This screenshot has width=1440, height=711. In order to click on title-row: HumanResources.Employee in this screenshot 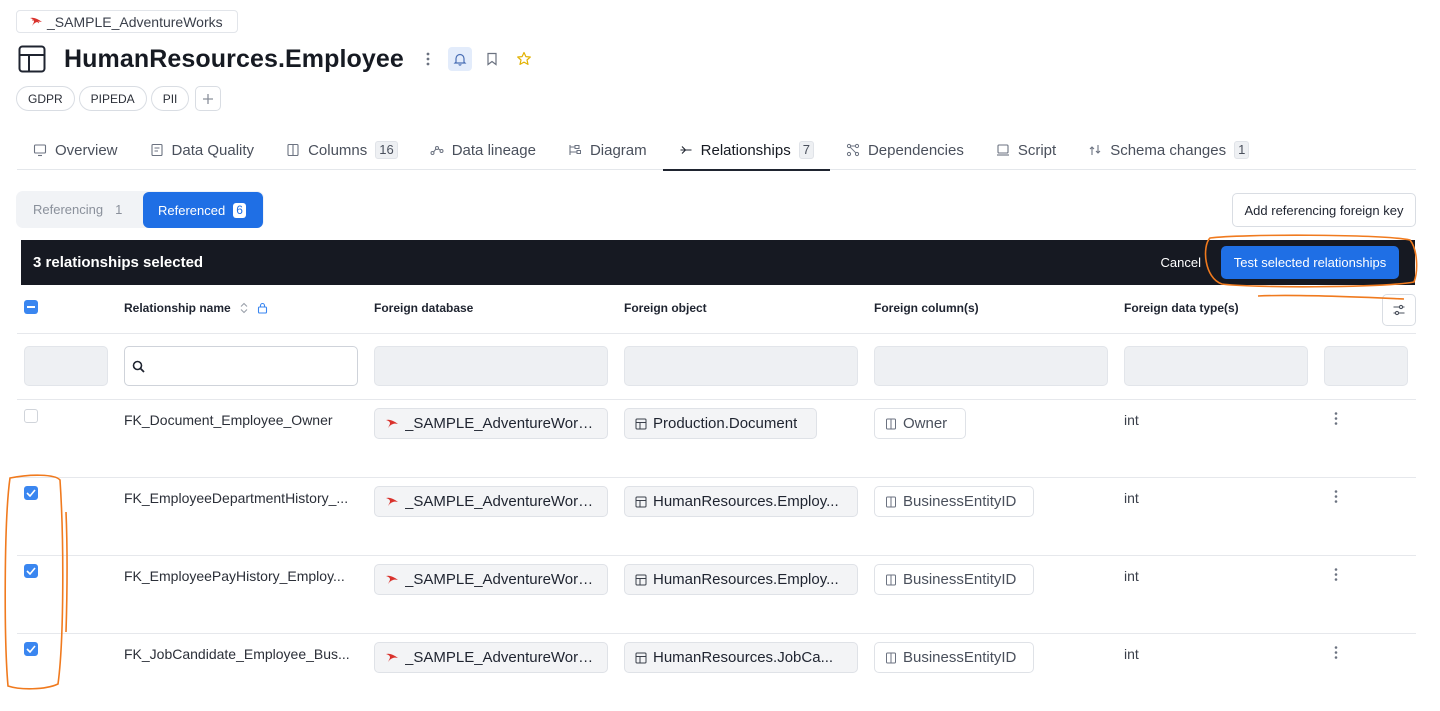, I will do `click(277, 59)`.